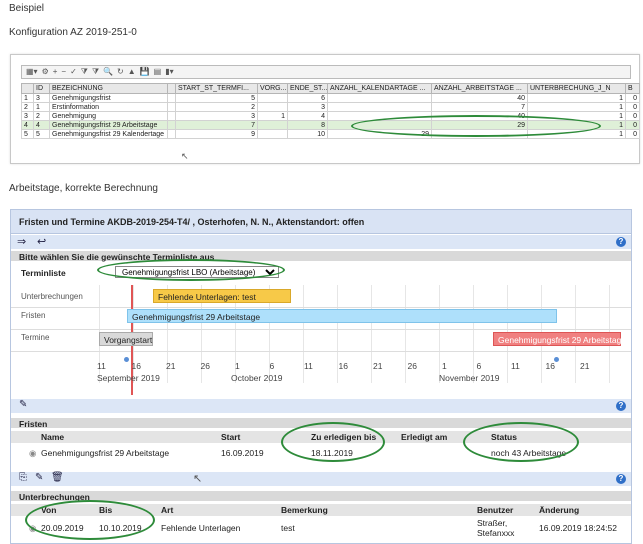  What do you see at coordinates (45, 72) in the screenshot?
I see `settings-icon: ⚙` at bounding box center [45, 72].